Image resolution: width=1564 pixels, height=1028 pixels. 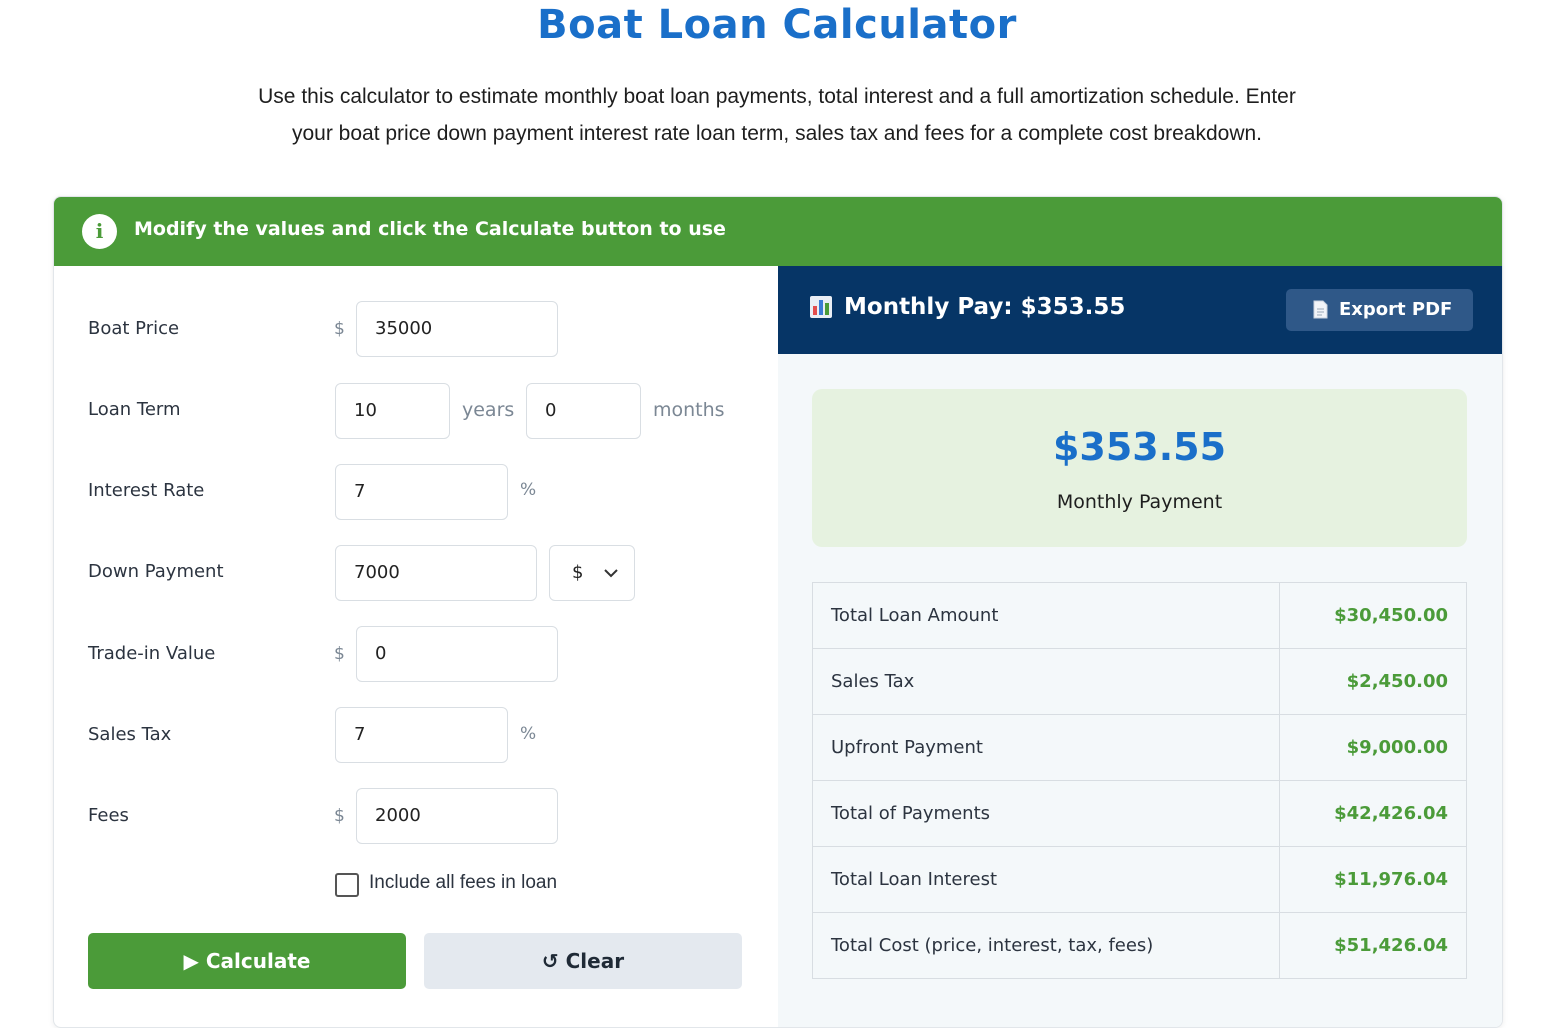 What do you see at coordinates (1139, 447) in the screenshot?
I see `monthly-payment-amount: $353.55` at bounding box center [1139, 447].